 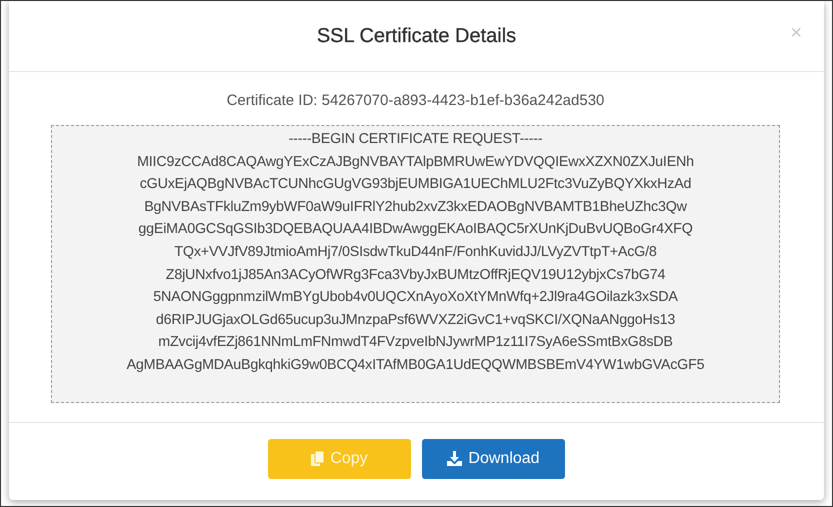 What do you see at coordinates (416, 36) in the screenshot?
I see `modal-title: SSL Certificate Details` at bounding box center [416, 36].